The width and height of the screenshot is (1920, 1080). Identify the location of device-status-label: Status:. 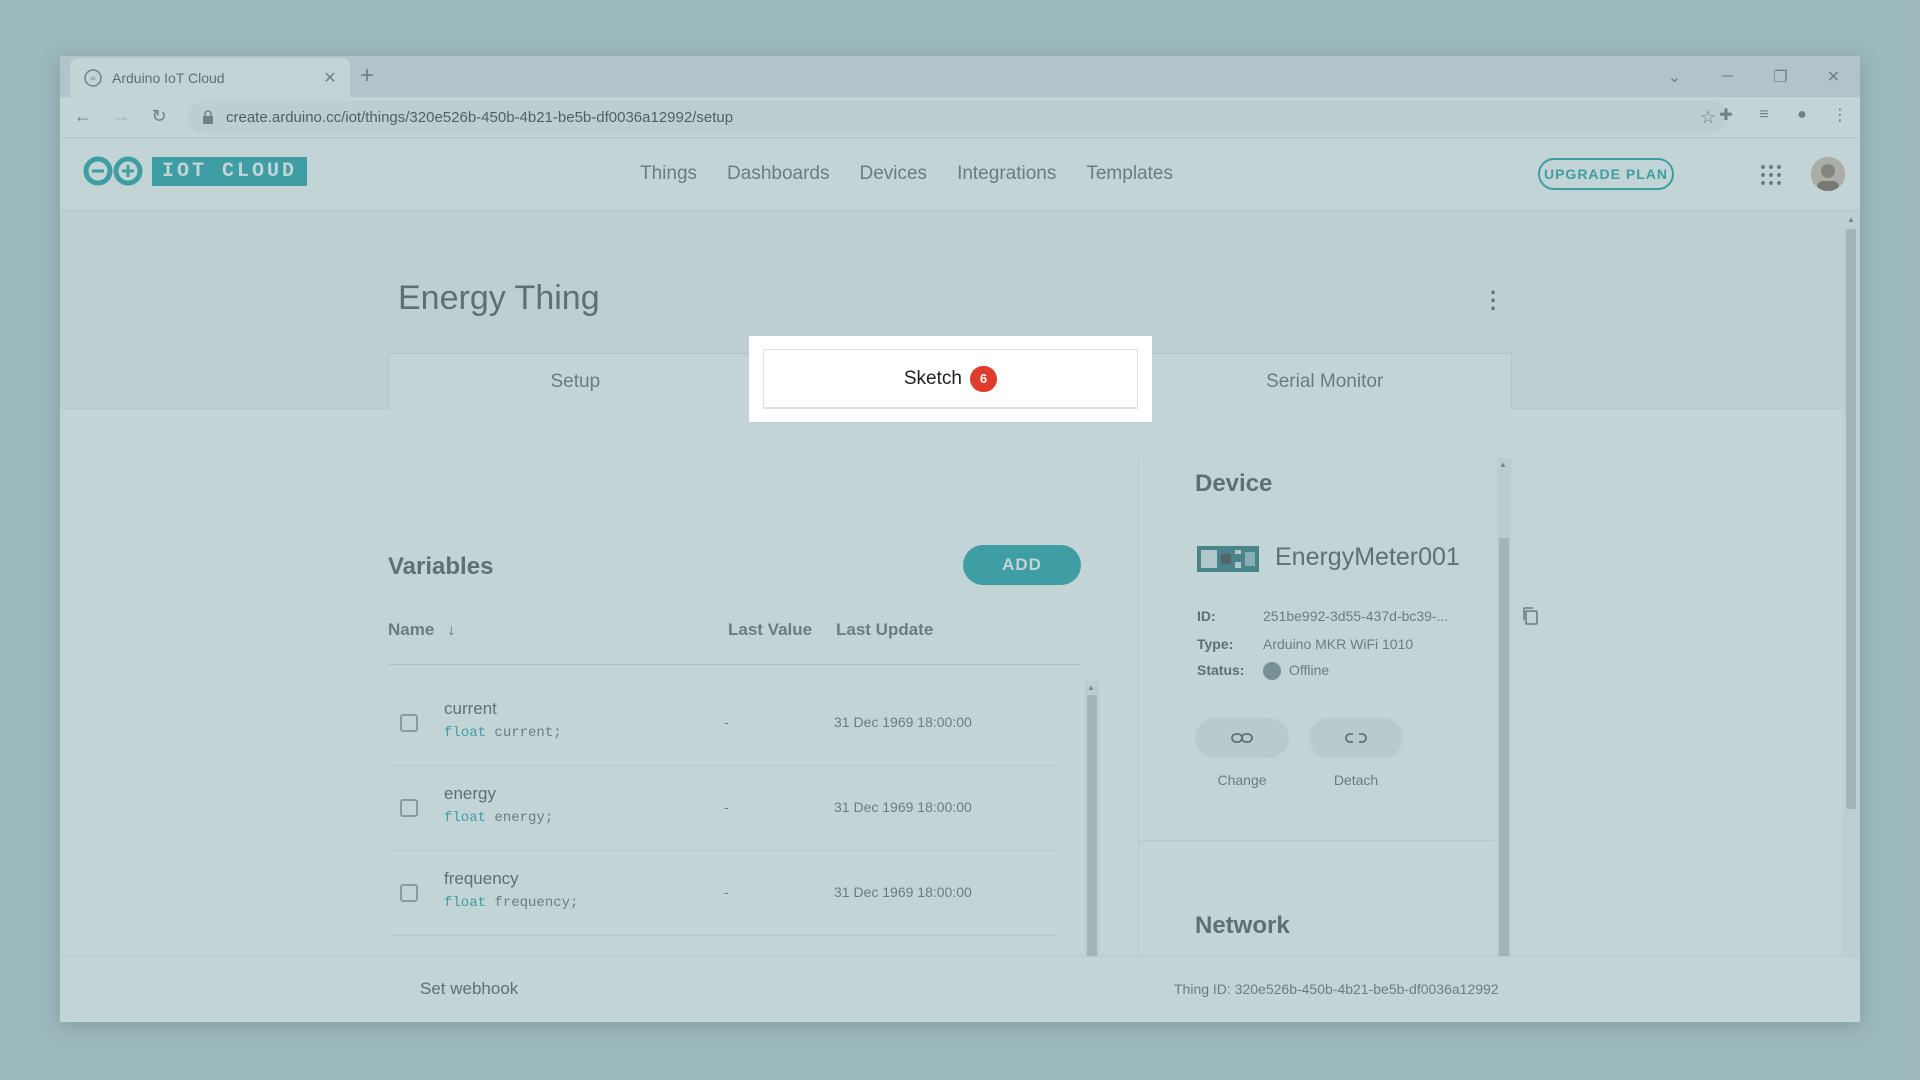
(1221, 670).